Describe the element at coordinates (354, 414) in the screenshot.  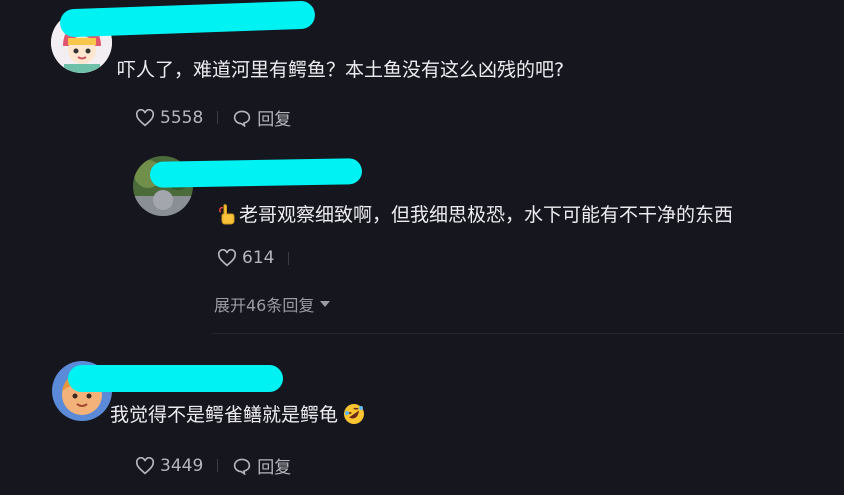
I see `rolling-laughing-emoji` at that location.